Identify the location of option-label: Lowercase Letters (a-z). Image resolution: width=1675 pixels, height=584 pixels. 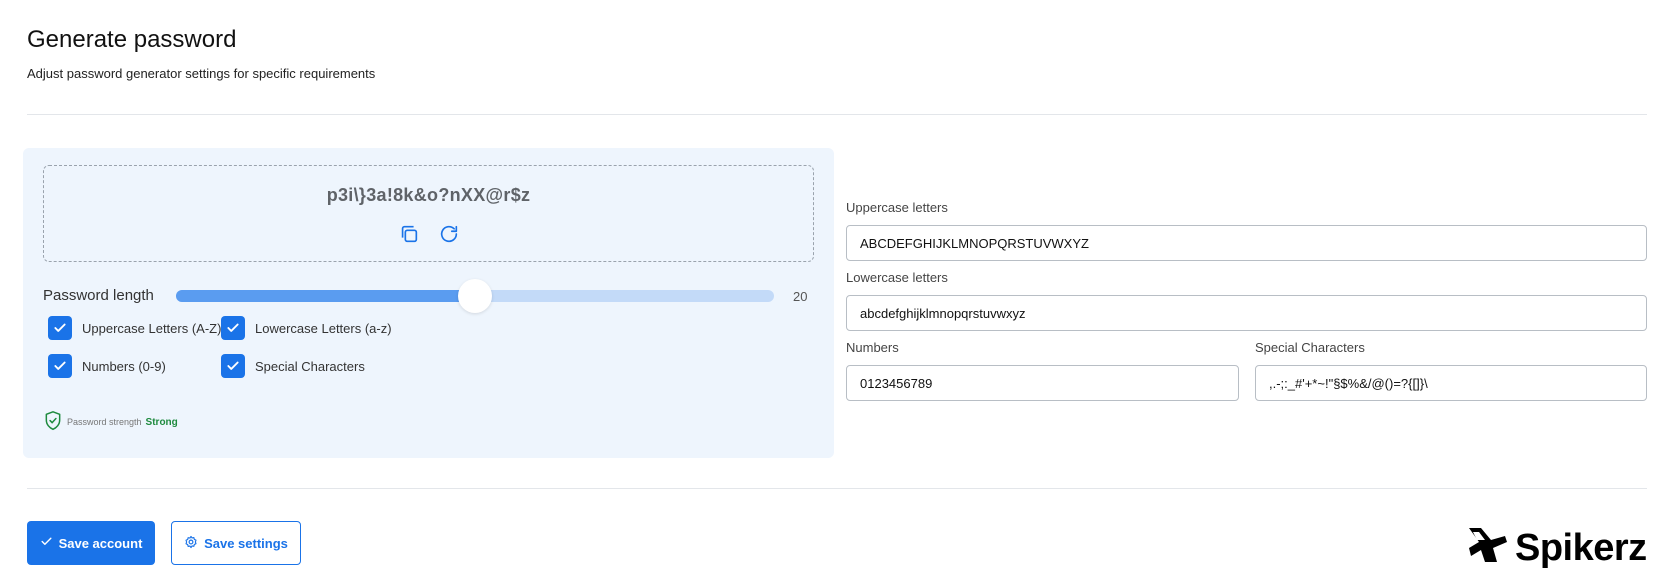
(323, 328).